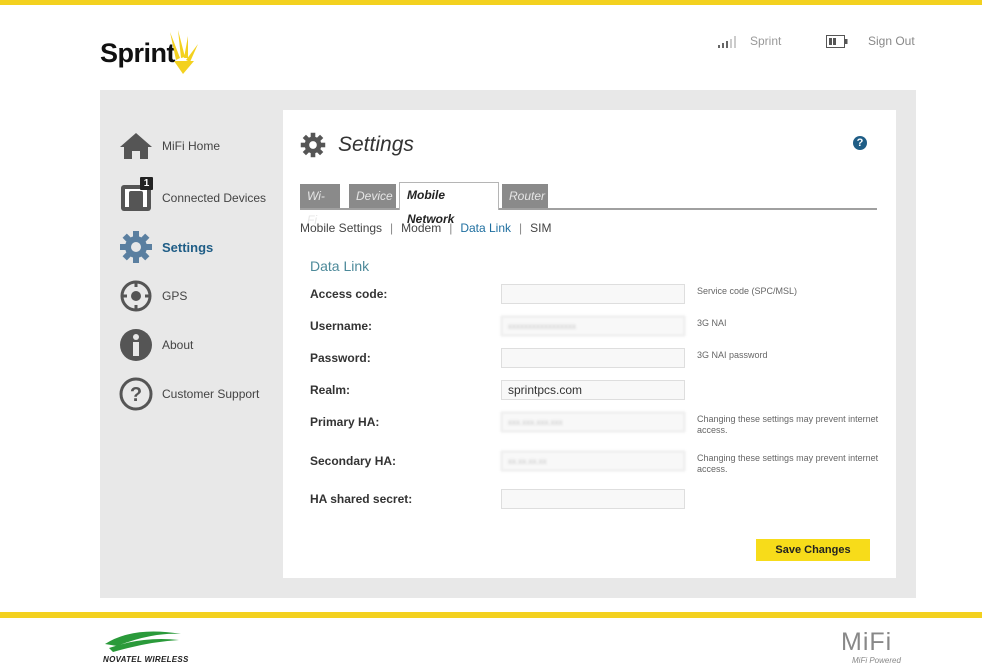 The height and width of the screenshot is (667, 982). What do you see at coordinates (361, 499) in the screenshot?
I see `field-label: HA shared secret:` at bounding box center [361, 499].